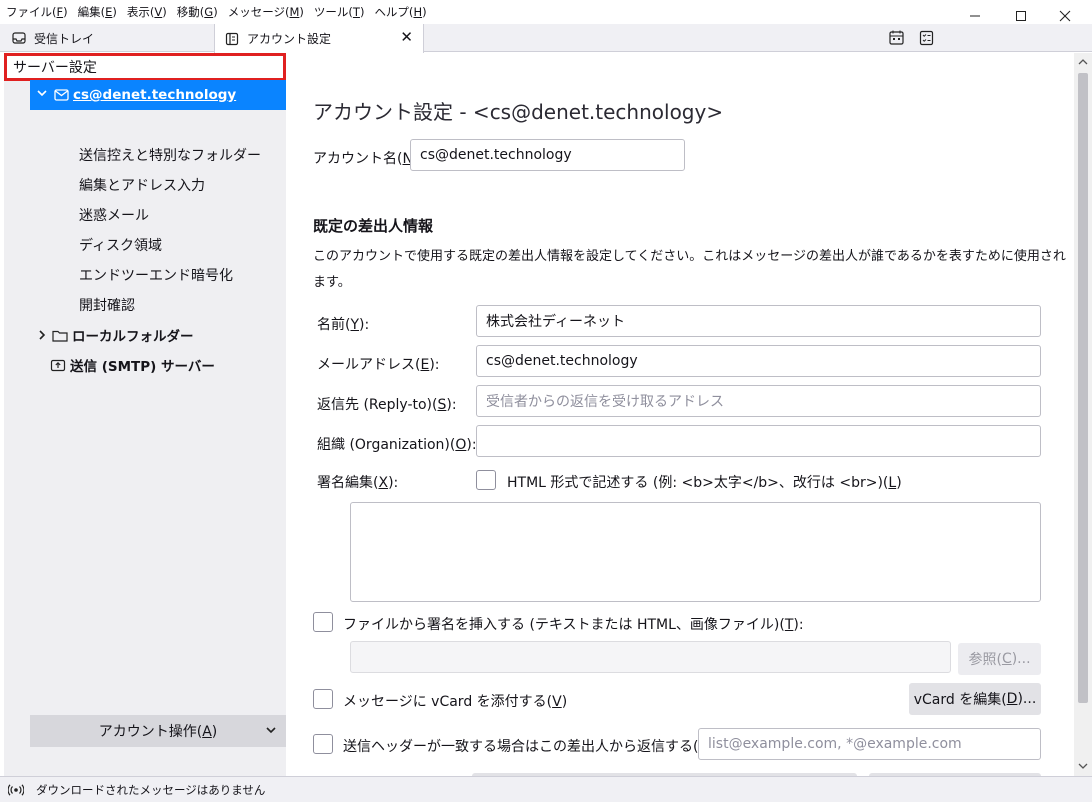 This screenshot has height=802, width=1092. I want to click on tree-item-label: 開封確認, so click(107, 306).